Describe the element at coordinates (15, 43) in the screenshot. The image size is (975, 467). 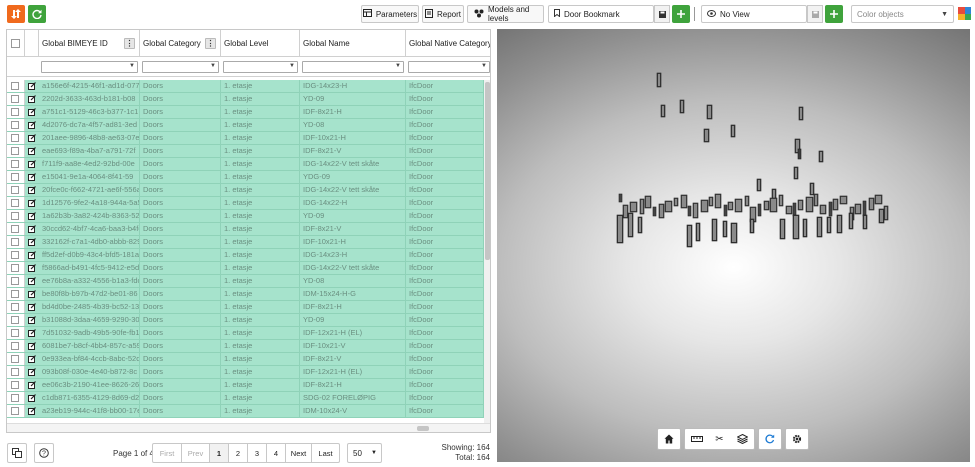
I see `select-all-checkbox` at that location.